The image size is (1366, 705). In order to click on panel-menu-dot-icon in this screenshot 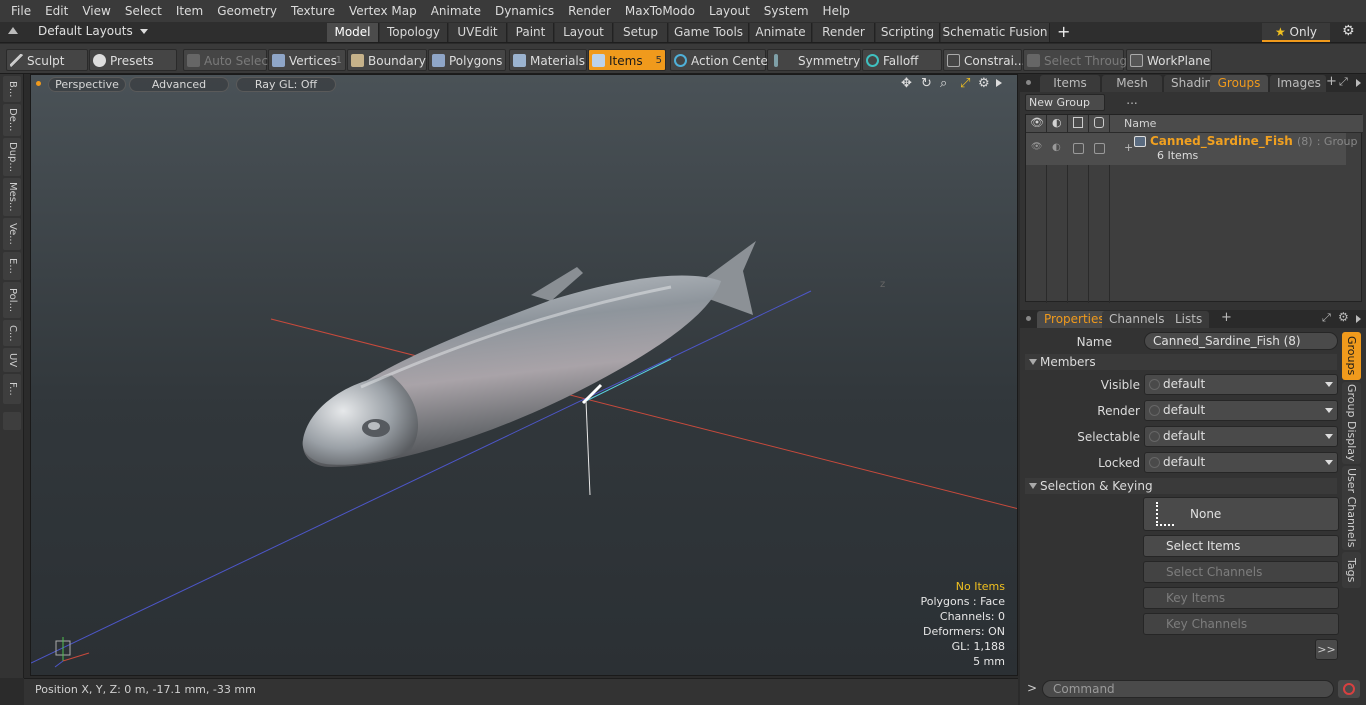, I will do `click(1028, 82)`.